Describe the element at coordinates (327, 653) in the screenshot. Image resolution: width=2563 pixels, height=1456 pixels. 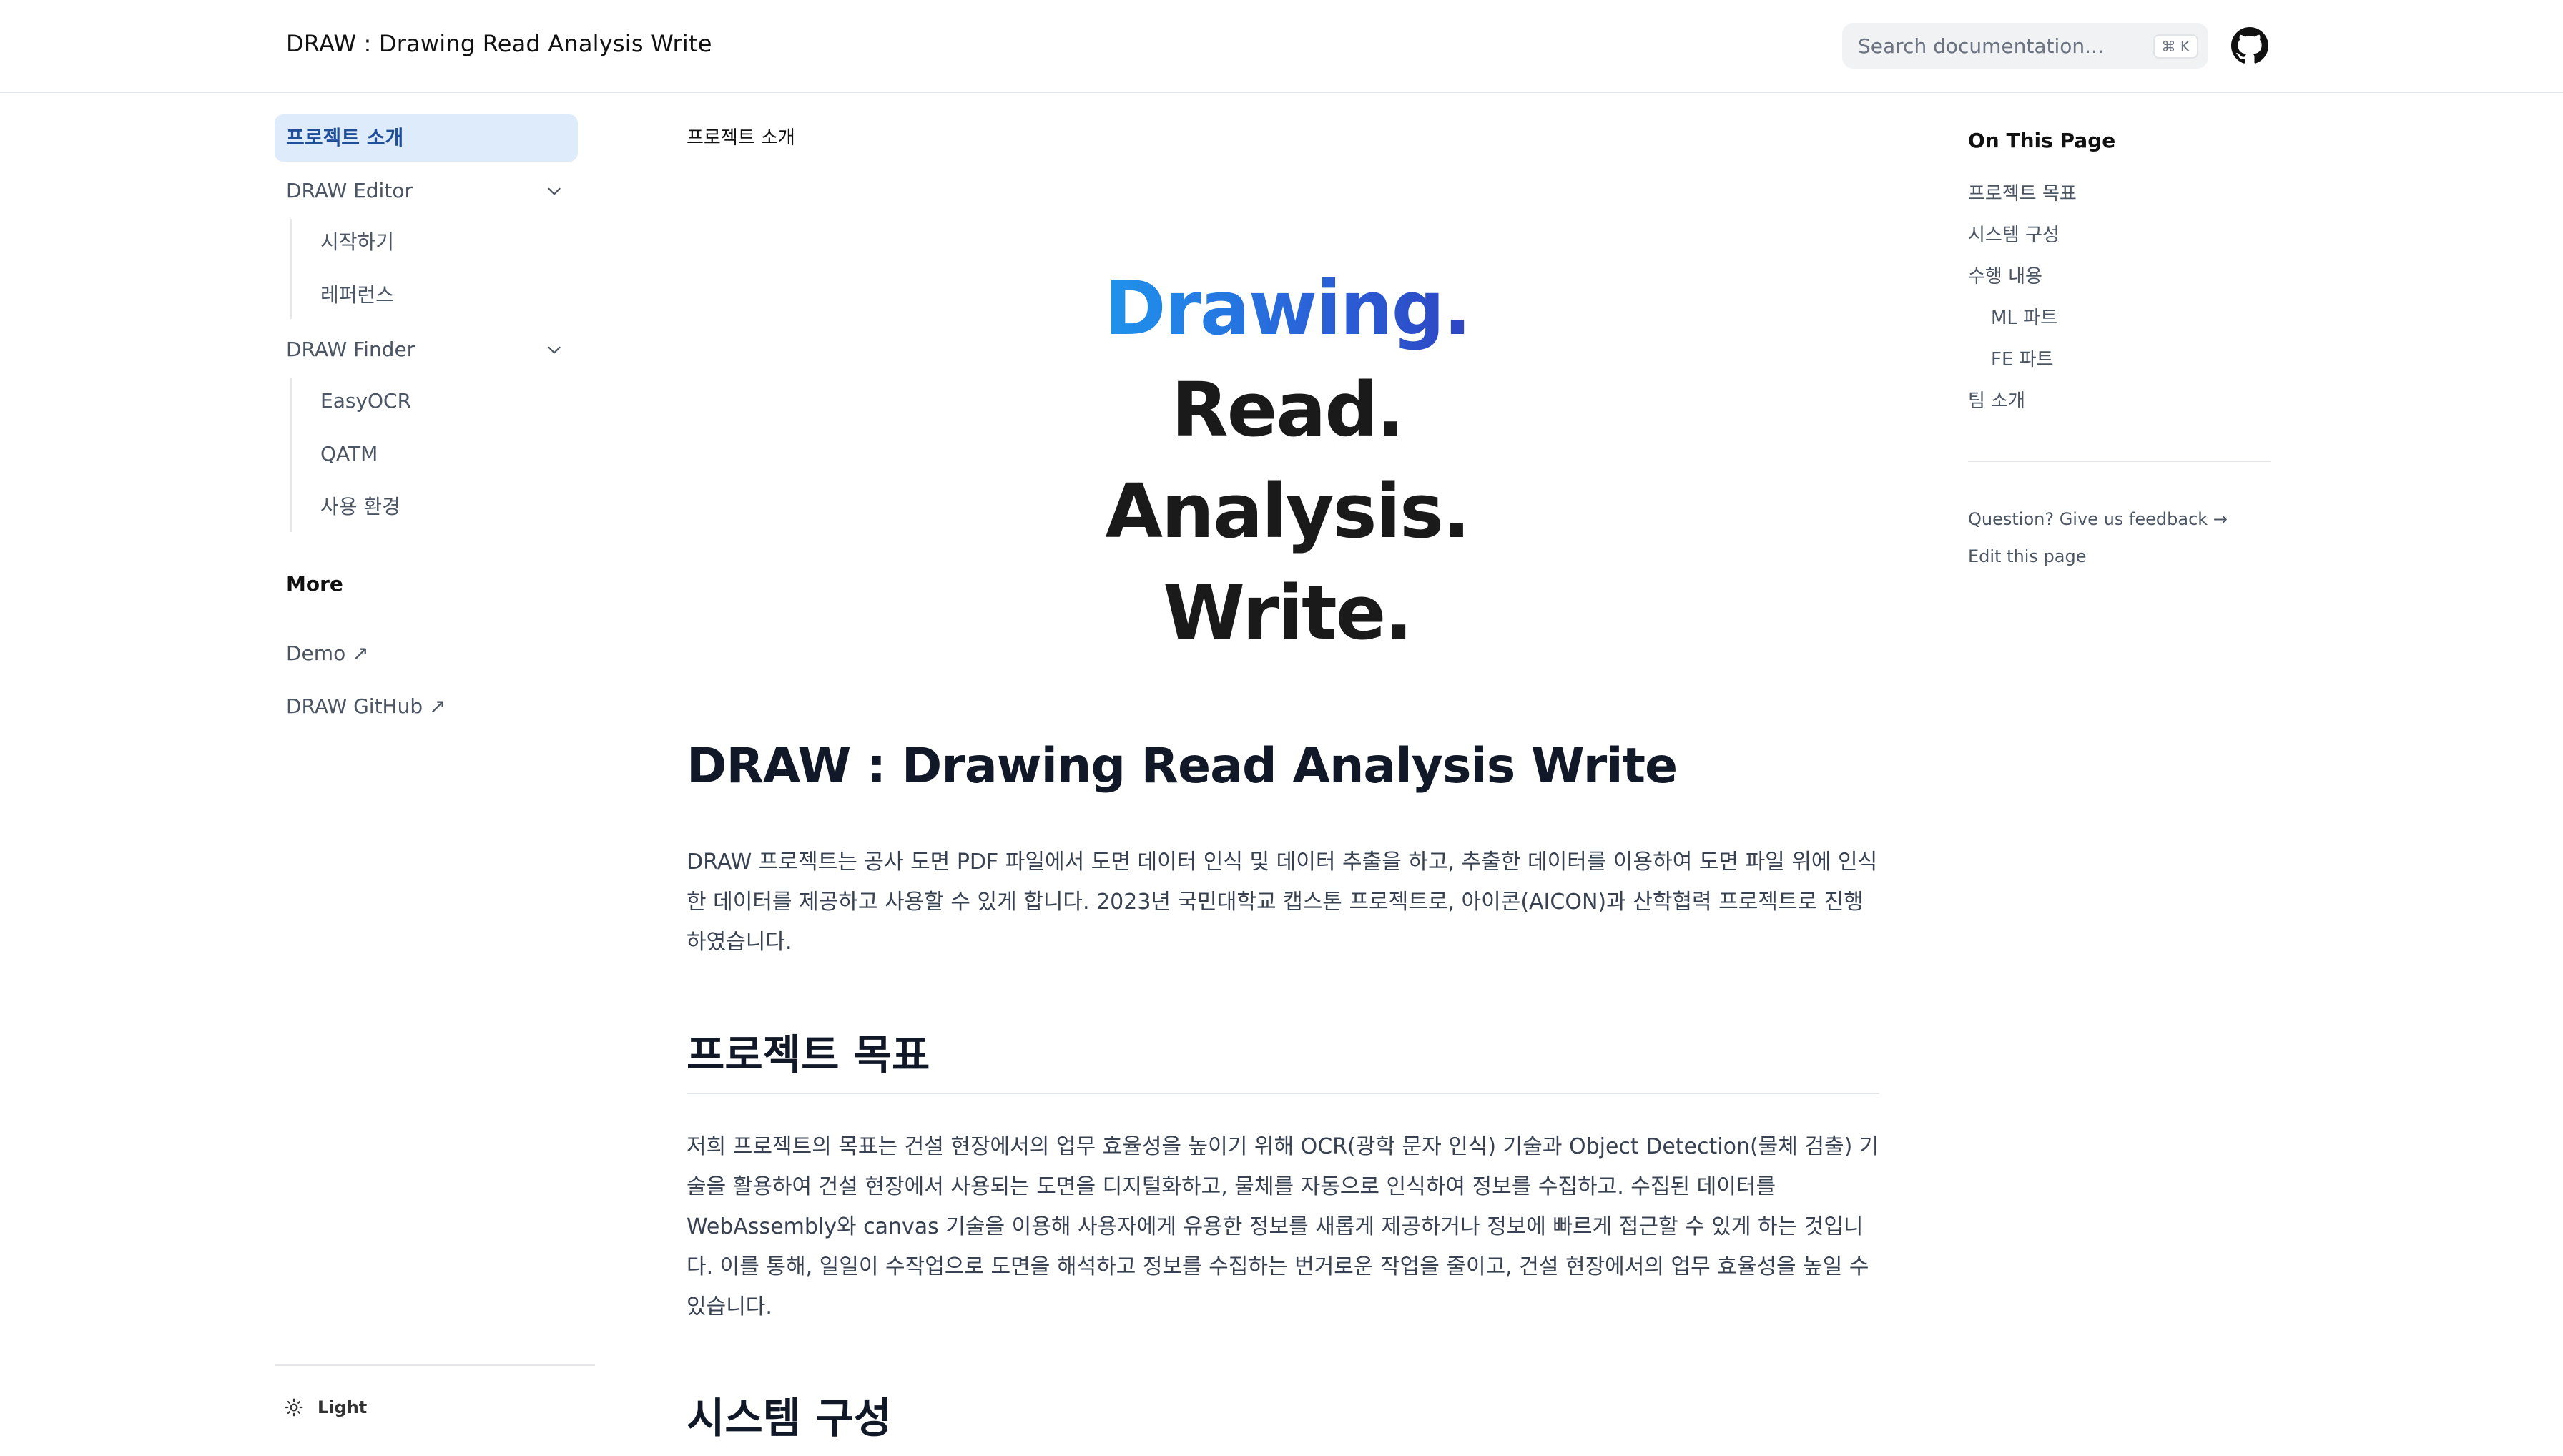
I see `demo-external-link: Demo ↗` at that location.